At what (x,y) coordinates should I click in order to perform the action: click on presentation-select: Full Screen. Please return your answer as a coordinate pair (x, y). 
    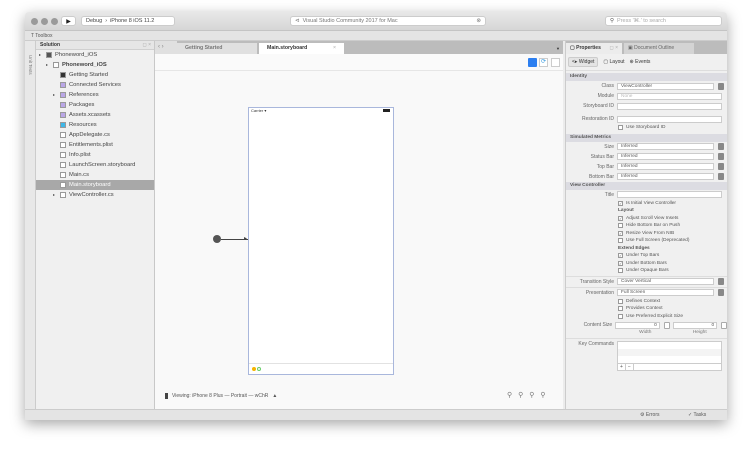
    Looking at the image, I should click on (665, 292).